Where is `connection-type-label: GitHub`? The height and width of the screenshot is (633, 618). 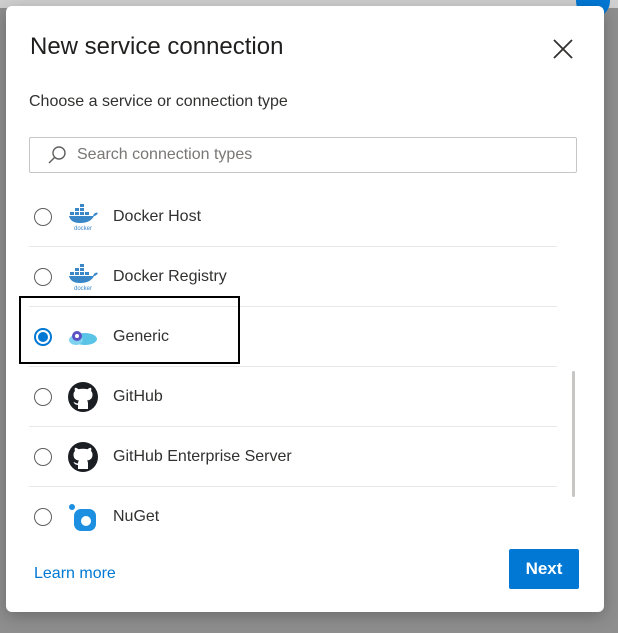 connection-type-label: GitHub is located at coordinates (138, 396).